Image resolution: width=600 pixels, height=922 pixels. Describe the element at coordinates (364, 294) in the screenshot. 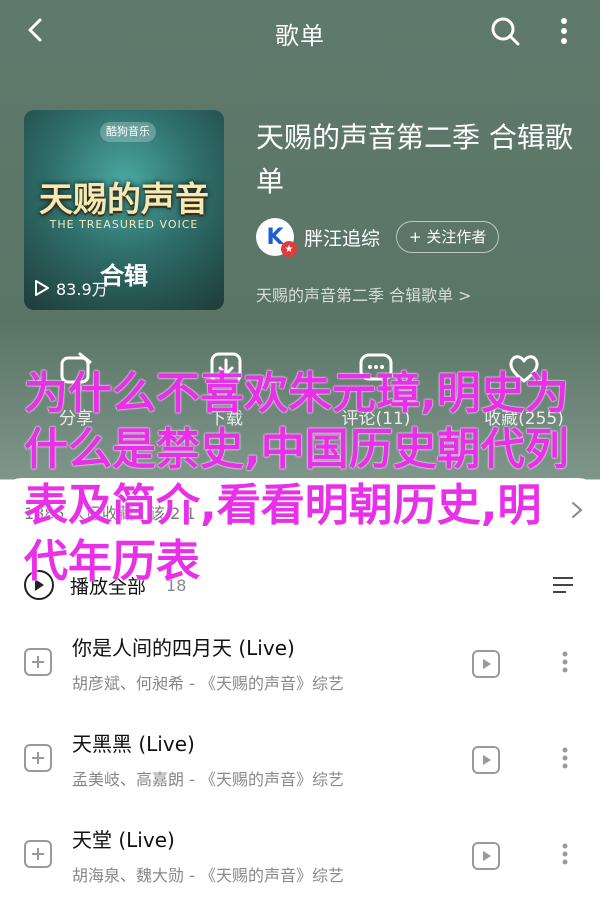

I see `album-description: 天赐的声音第二季 合辑歌单 >` at that location.